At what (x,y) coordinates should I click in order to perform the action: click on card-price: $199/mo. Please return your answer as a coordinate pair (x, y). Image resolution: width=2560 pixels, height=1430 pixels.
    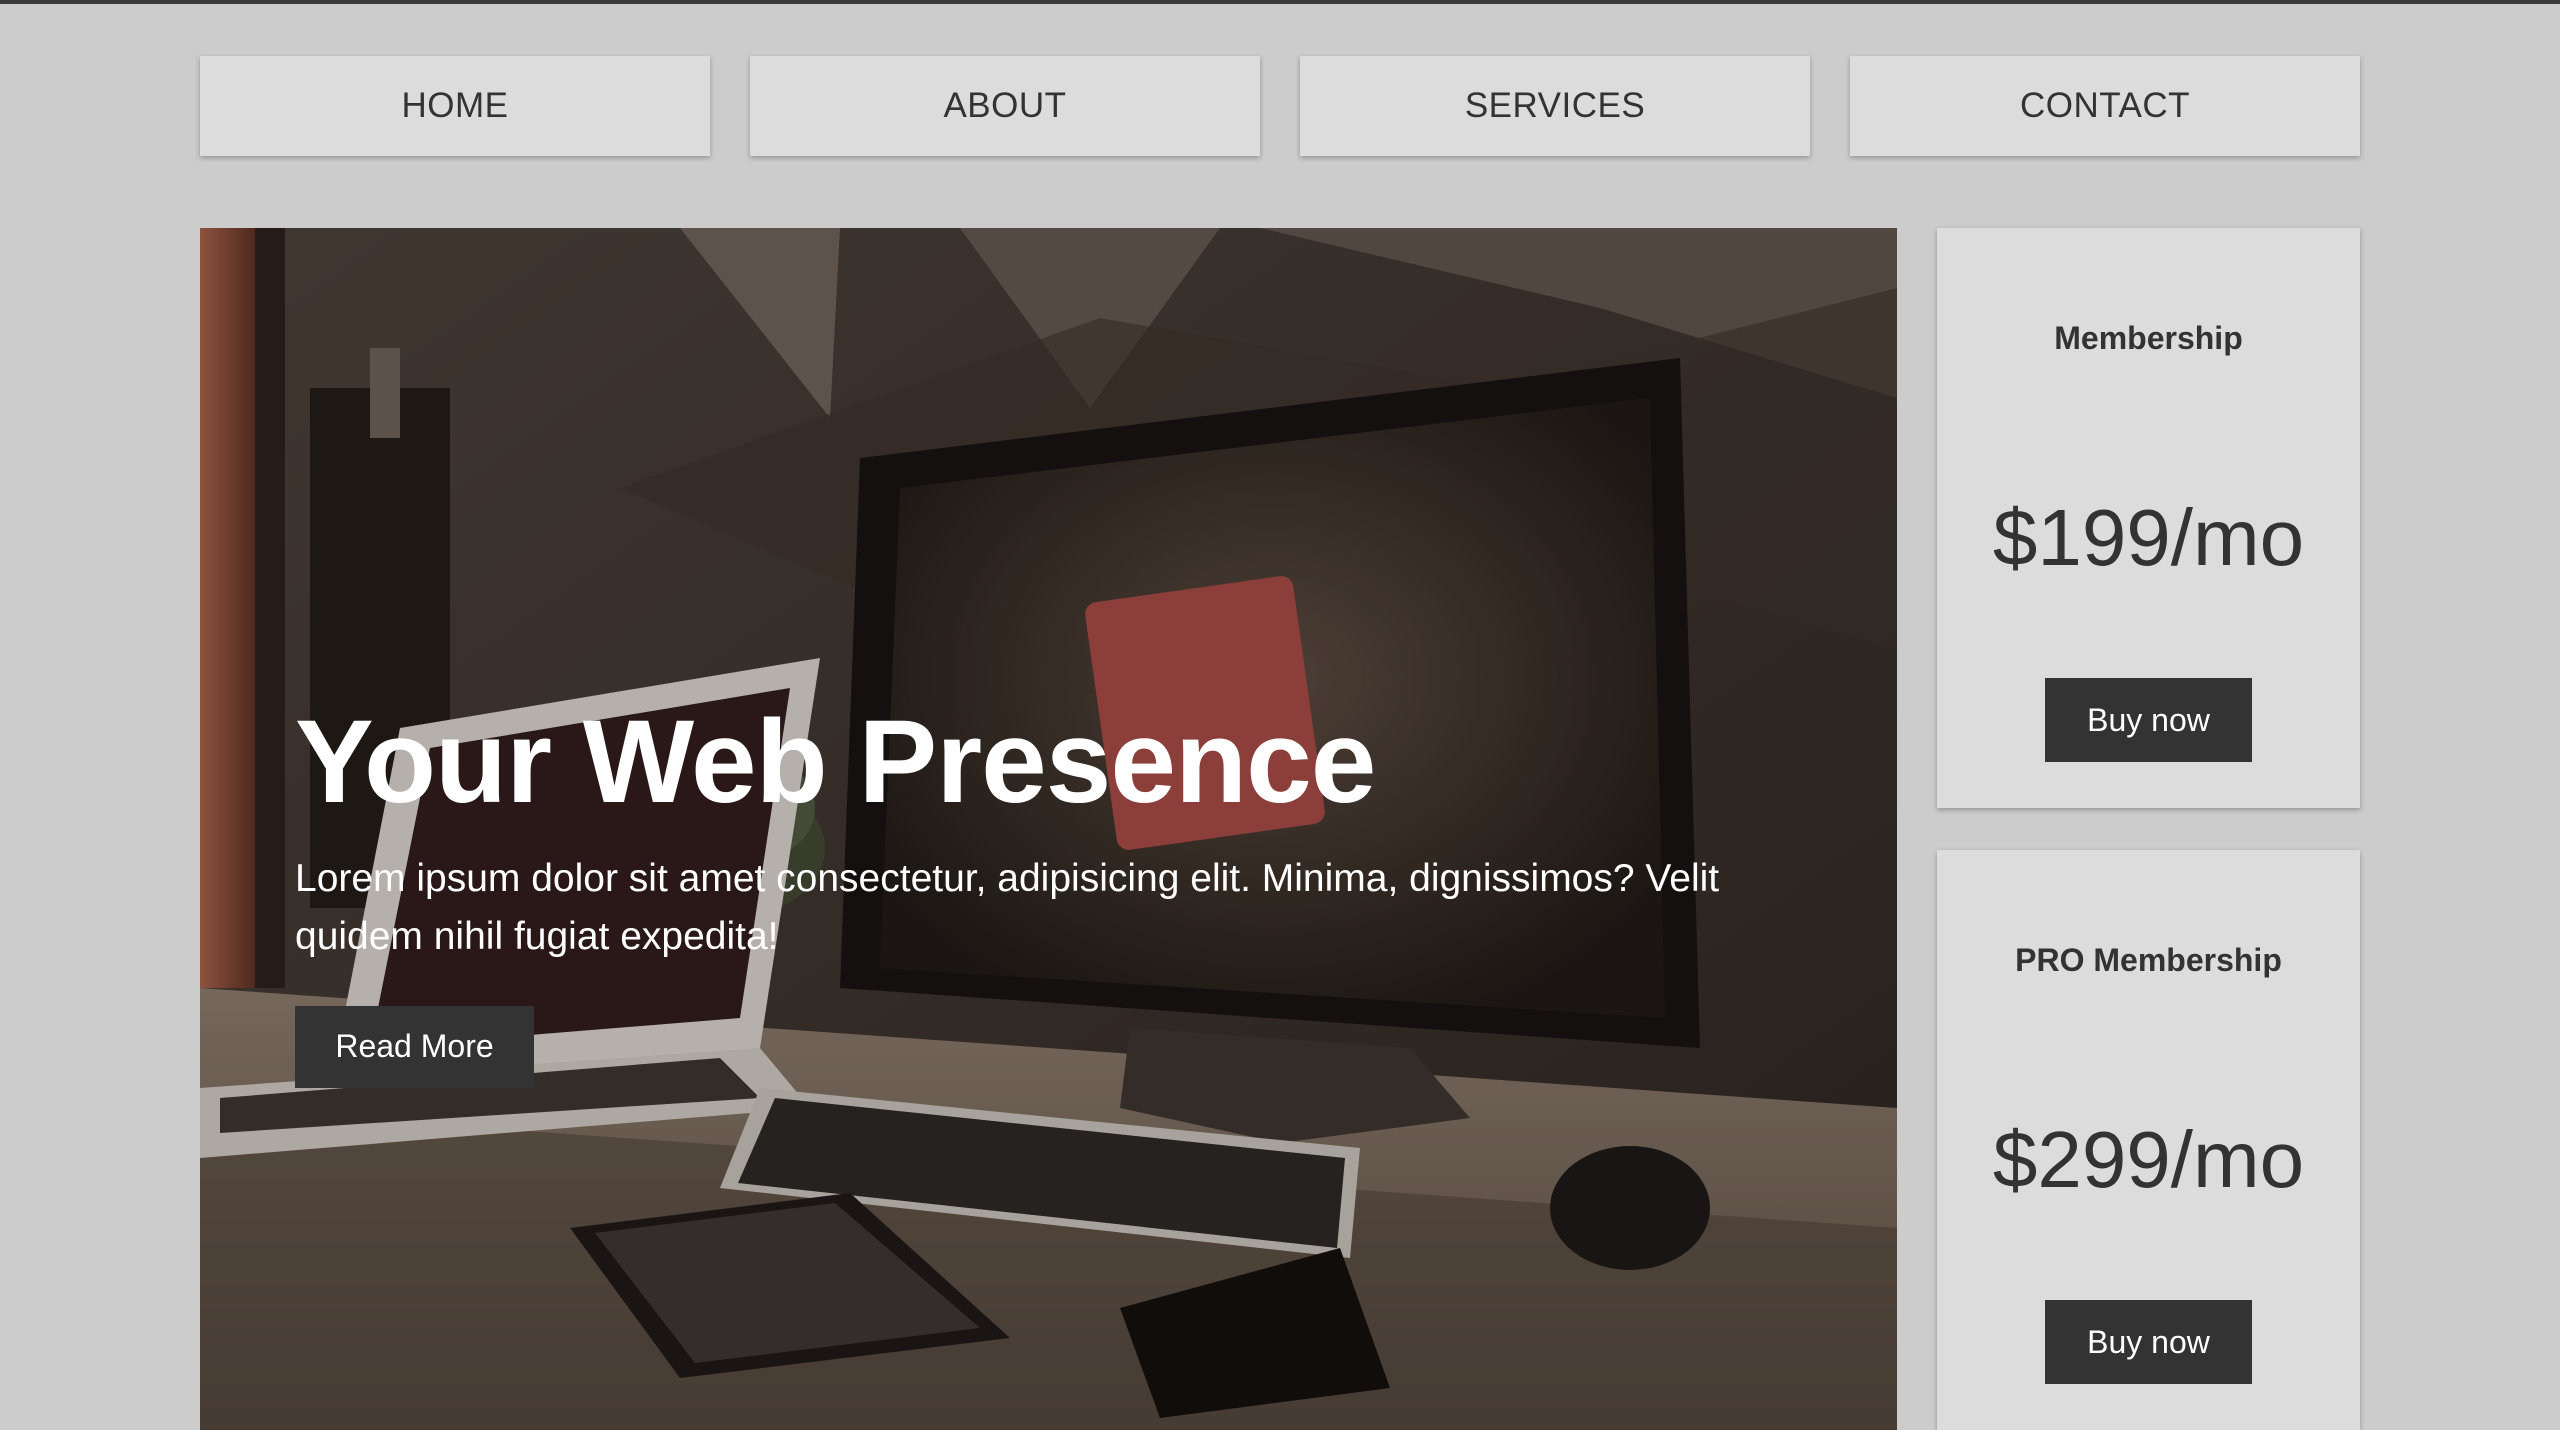
    Looking at the image, I should click on (2148, 537).